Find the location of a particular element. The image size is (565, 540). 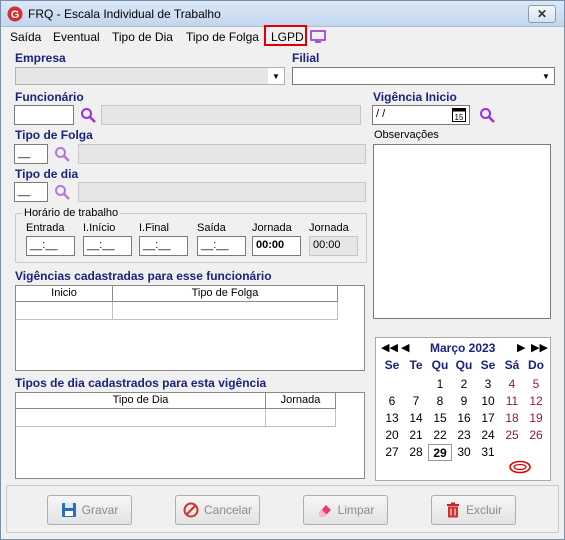

tipo-dia-input: __ is located at coordinates (31, 192).